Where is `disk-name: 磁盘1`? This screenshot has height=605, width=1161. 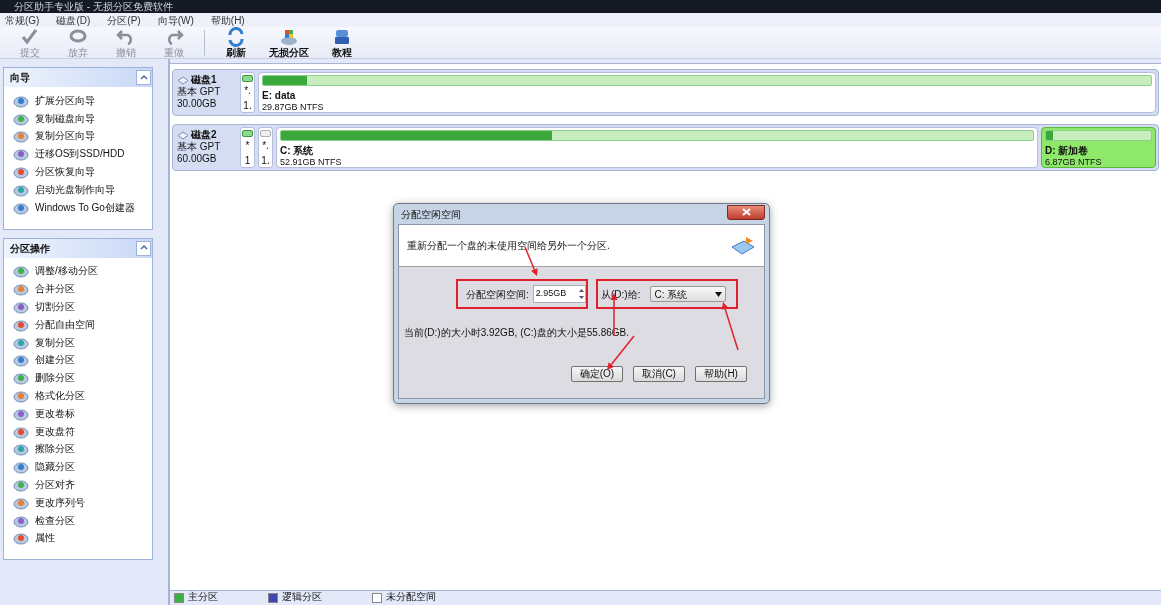
disk-name: 磁盘1 is located at coordinates (204, 80).